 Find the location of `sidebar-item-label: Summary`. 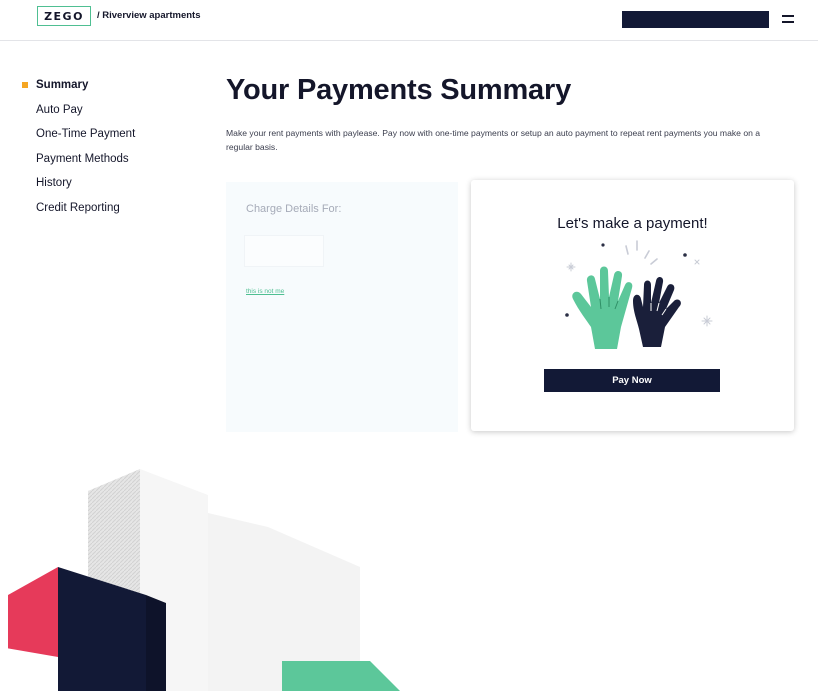

sidebar-item-label: Summary is located at coordinates (62, 85).